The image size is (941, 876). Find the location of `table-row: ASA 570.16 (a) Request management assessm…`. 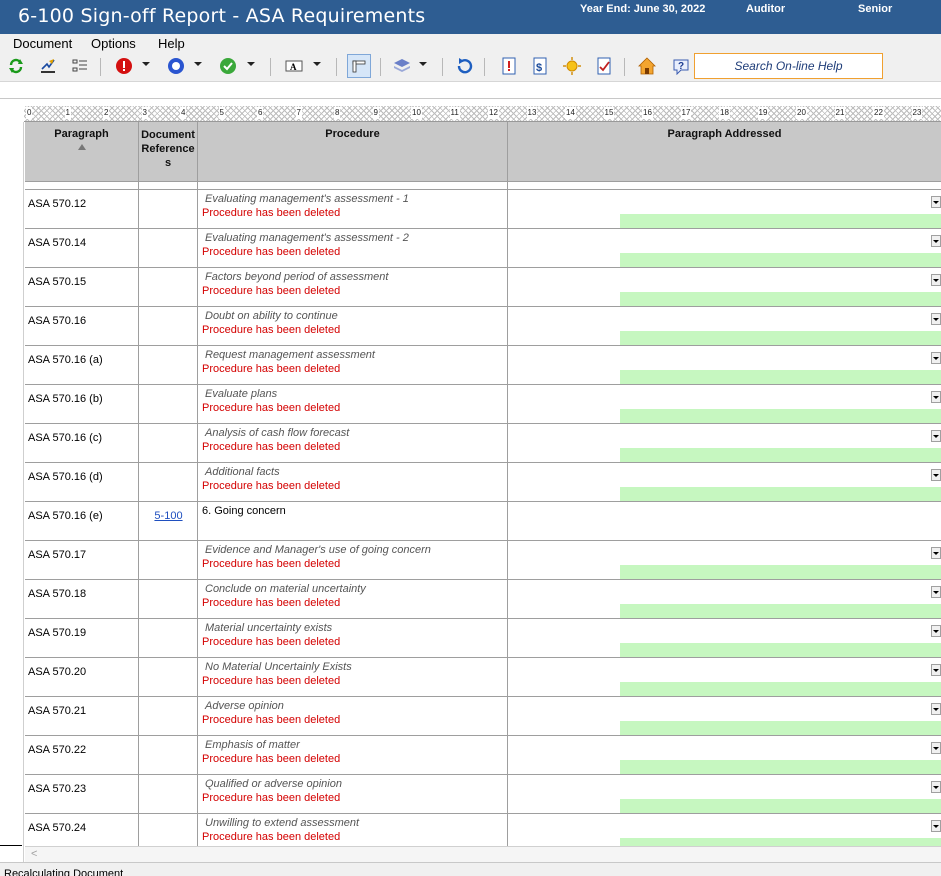

table-row: ASA 570.16 (a) Request management assessm… is located at coordinates (483, 365).